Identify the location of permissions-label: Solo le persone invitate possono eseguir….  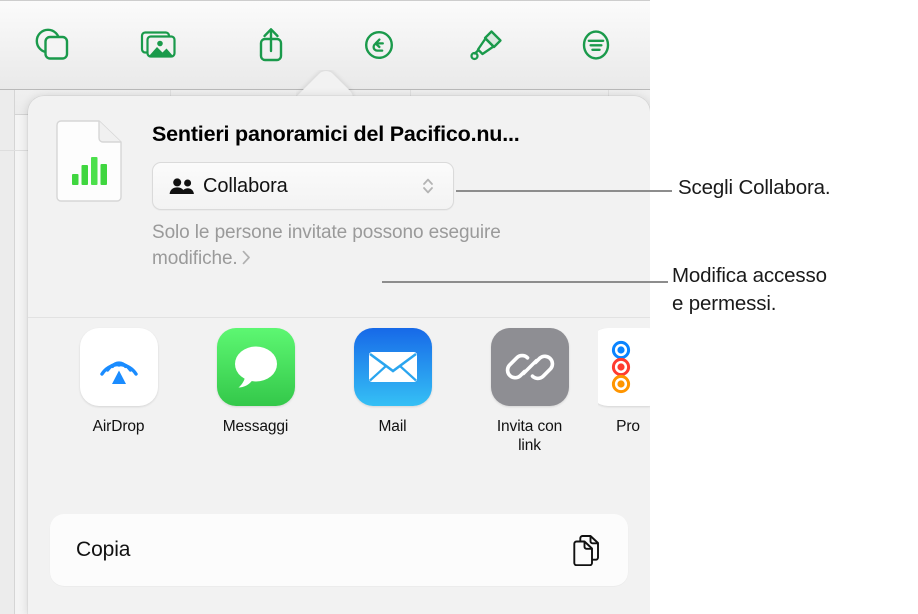
(326, 245).